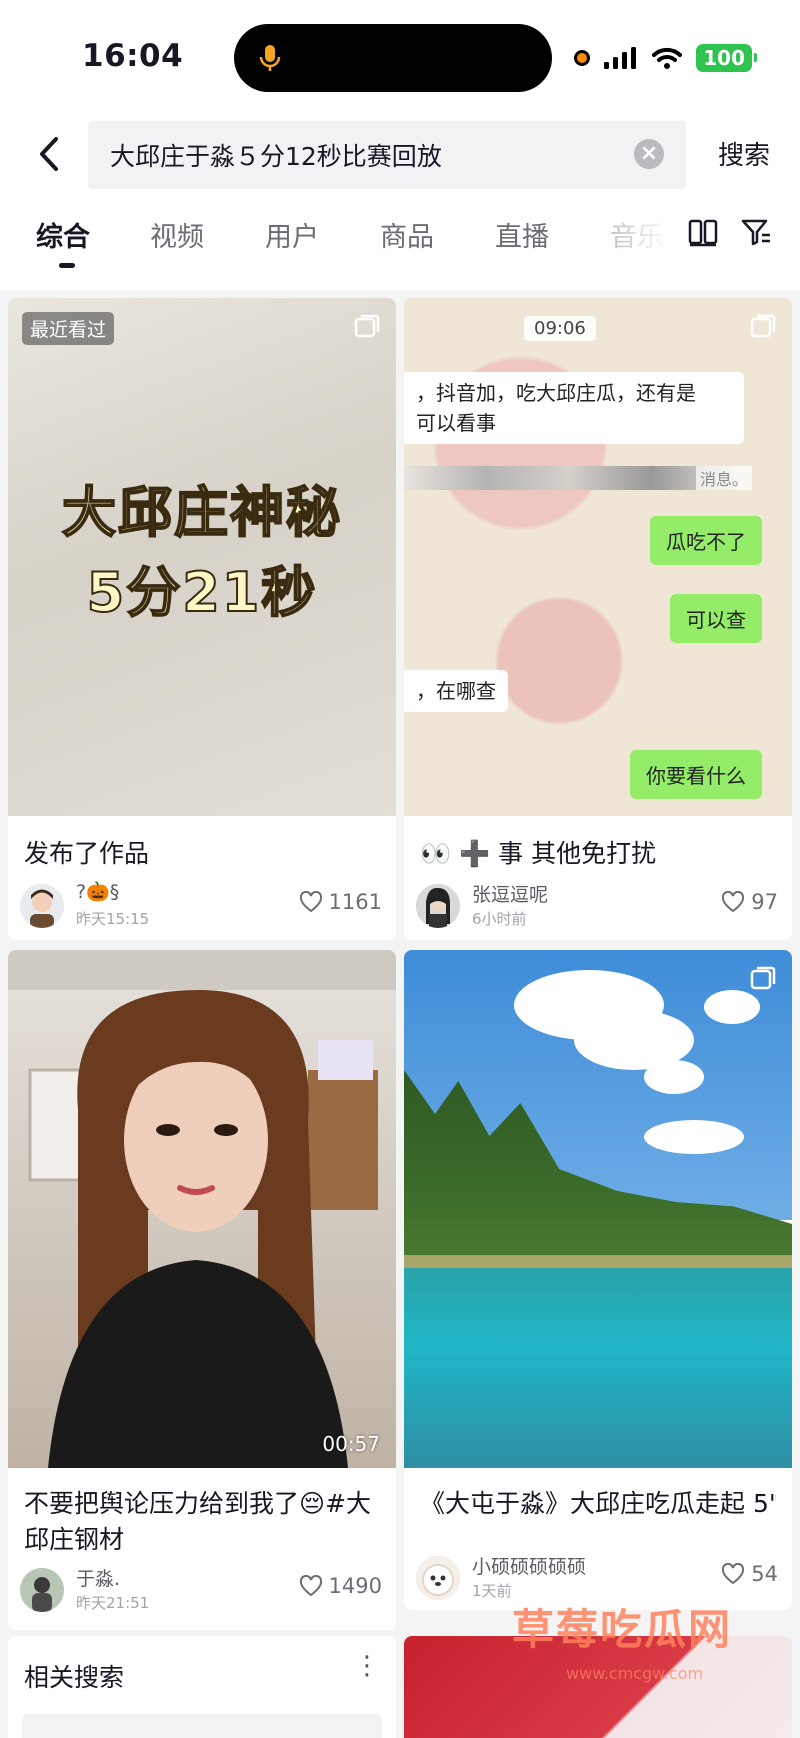 This screenshot has width=800, height=1738. I want to click on chat-bubble-left: ，抖音加，吃大邱庄瓜，还有是 可以看事, so click(574, 408).